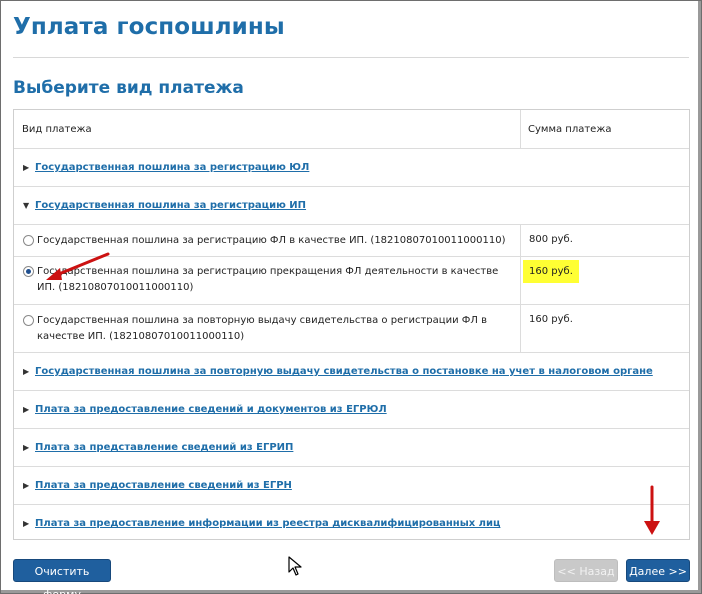  Describe the element at coordinates (163, 485) in the screenshot. I see `group-link-egrn: Плата за предоставление сведений из ЕГРН` at that location.